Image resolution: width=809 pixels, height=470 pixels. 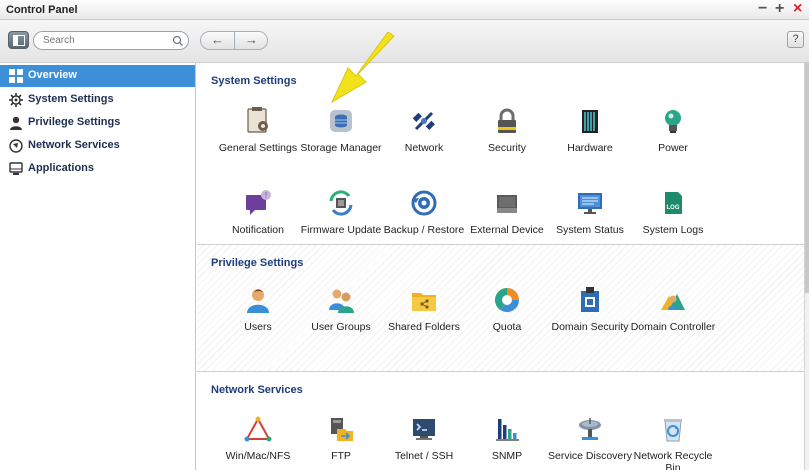 I want to click on panel-icon, so click(x=19, y=40).